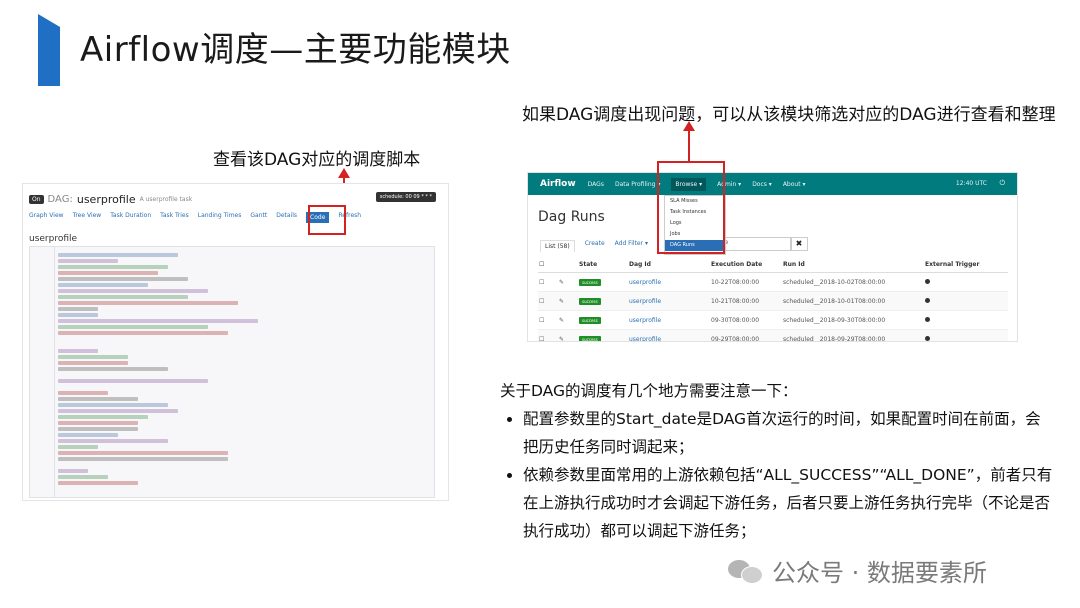 Image resolution: width=1080 pixels, height=608 pixels. I want to click on column-execution-date: Execution Date, so click(746, 264).